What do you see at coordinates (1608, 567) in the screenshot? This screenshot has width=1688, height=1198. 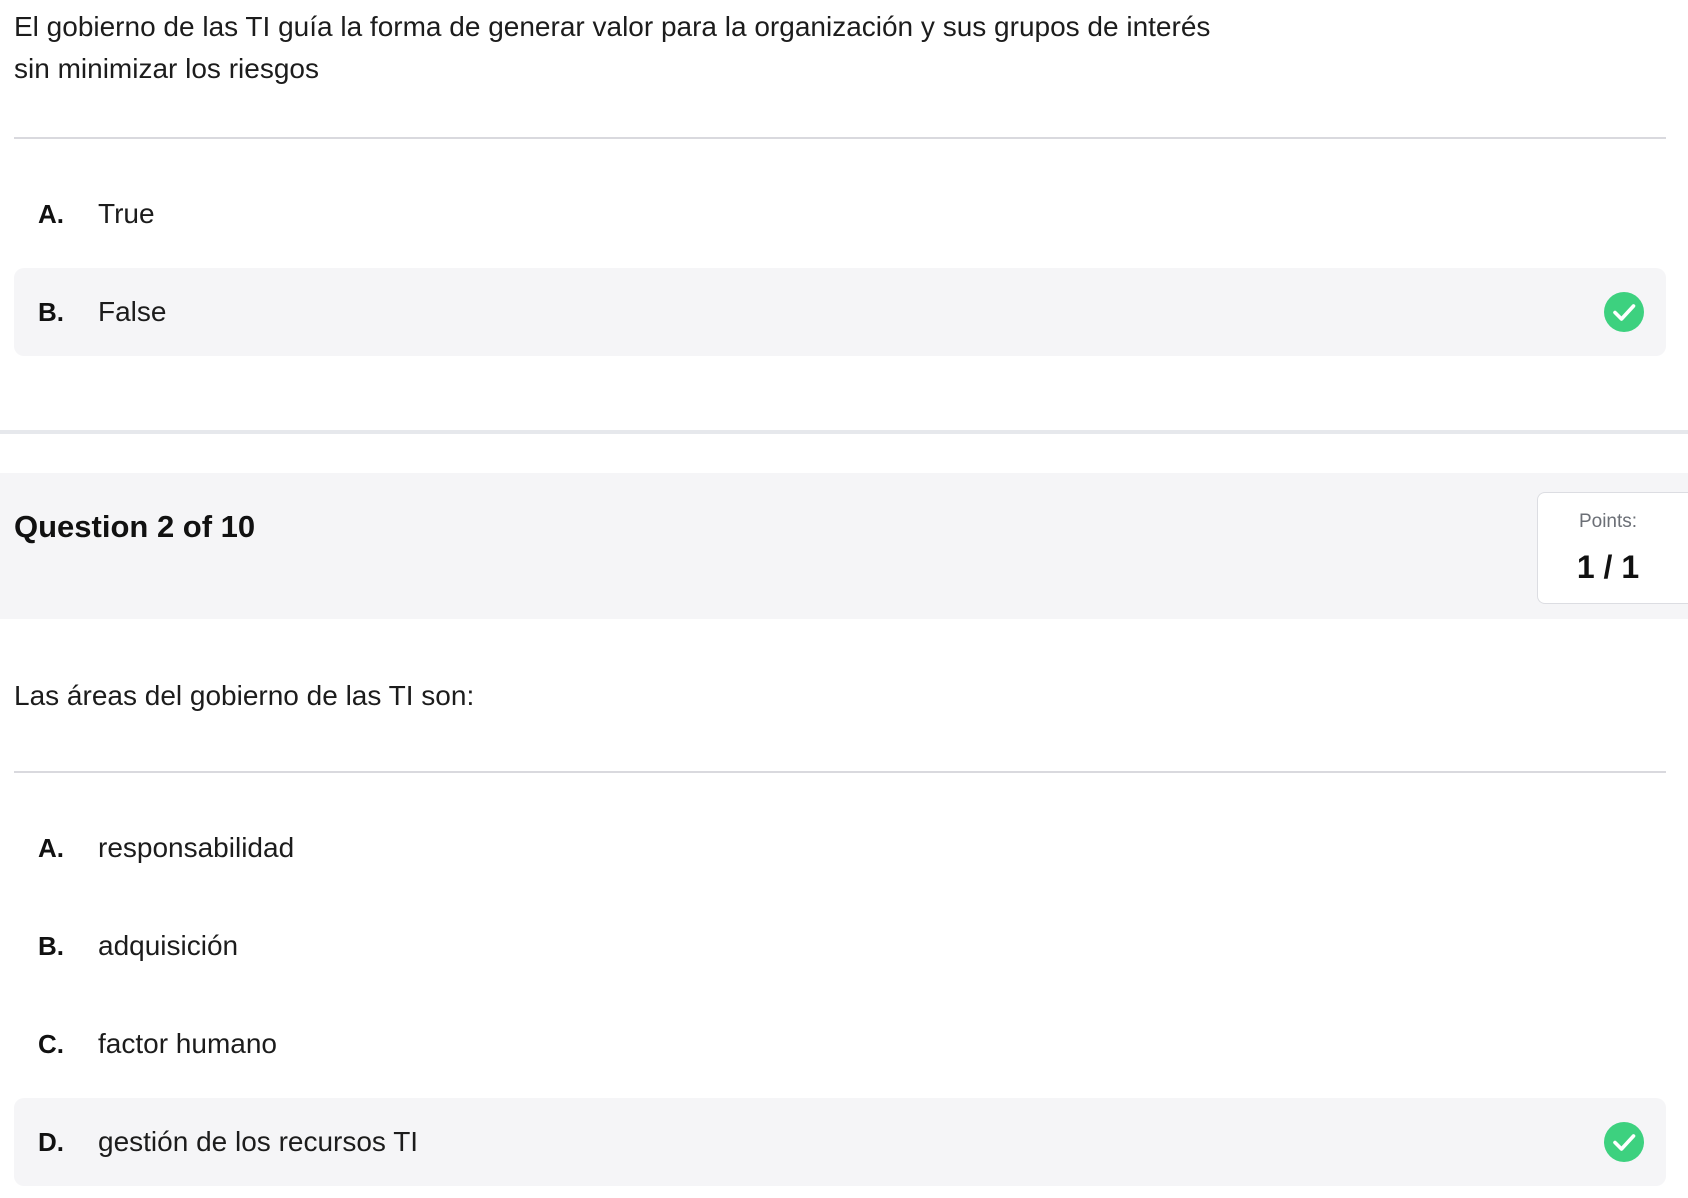 I see `points-value: 1 / 1` at bounding box center [1608, 567].